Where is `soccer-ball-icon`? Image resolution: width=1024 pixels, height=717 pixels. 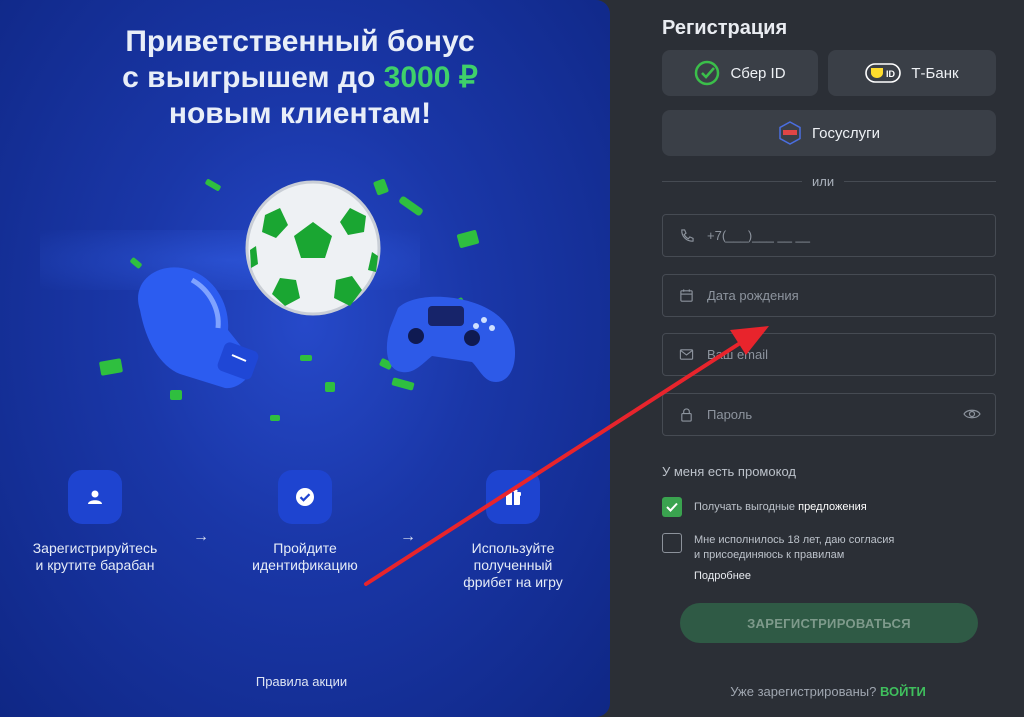 soccer-ball-icon is located at coordinates (313, 248).